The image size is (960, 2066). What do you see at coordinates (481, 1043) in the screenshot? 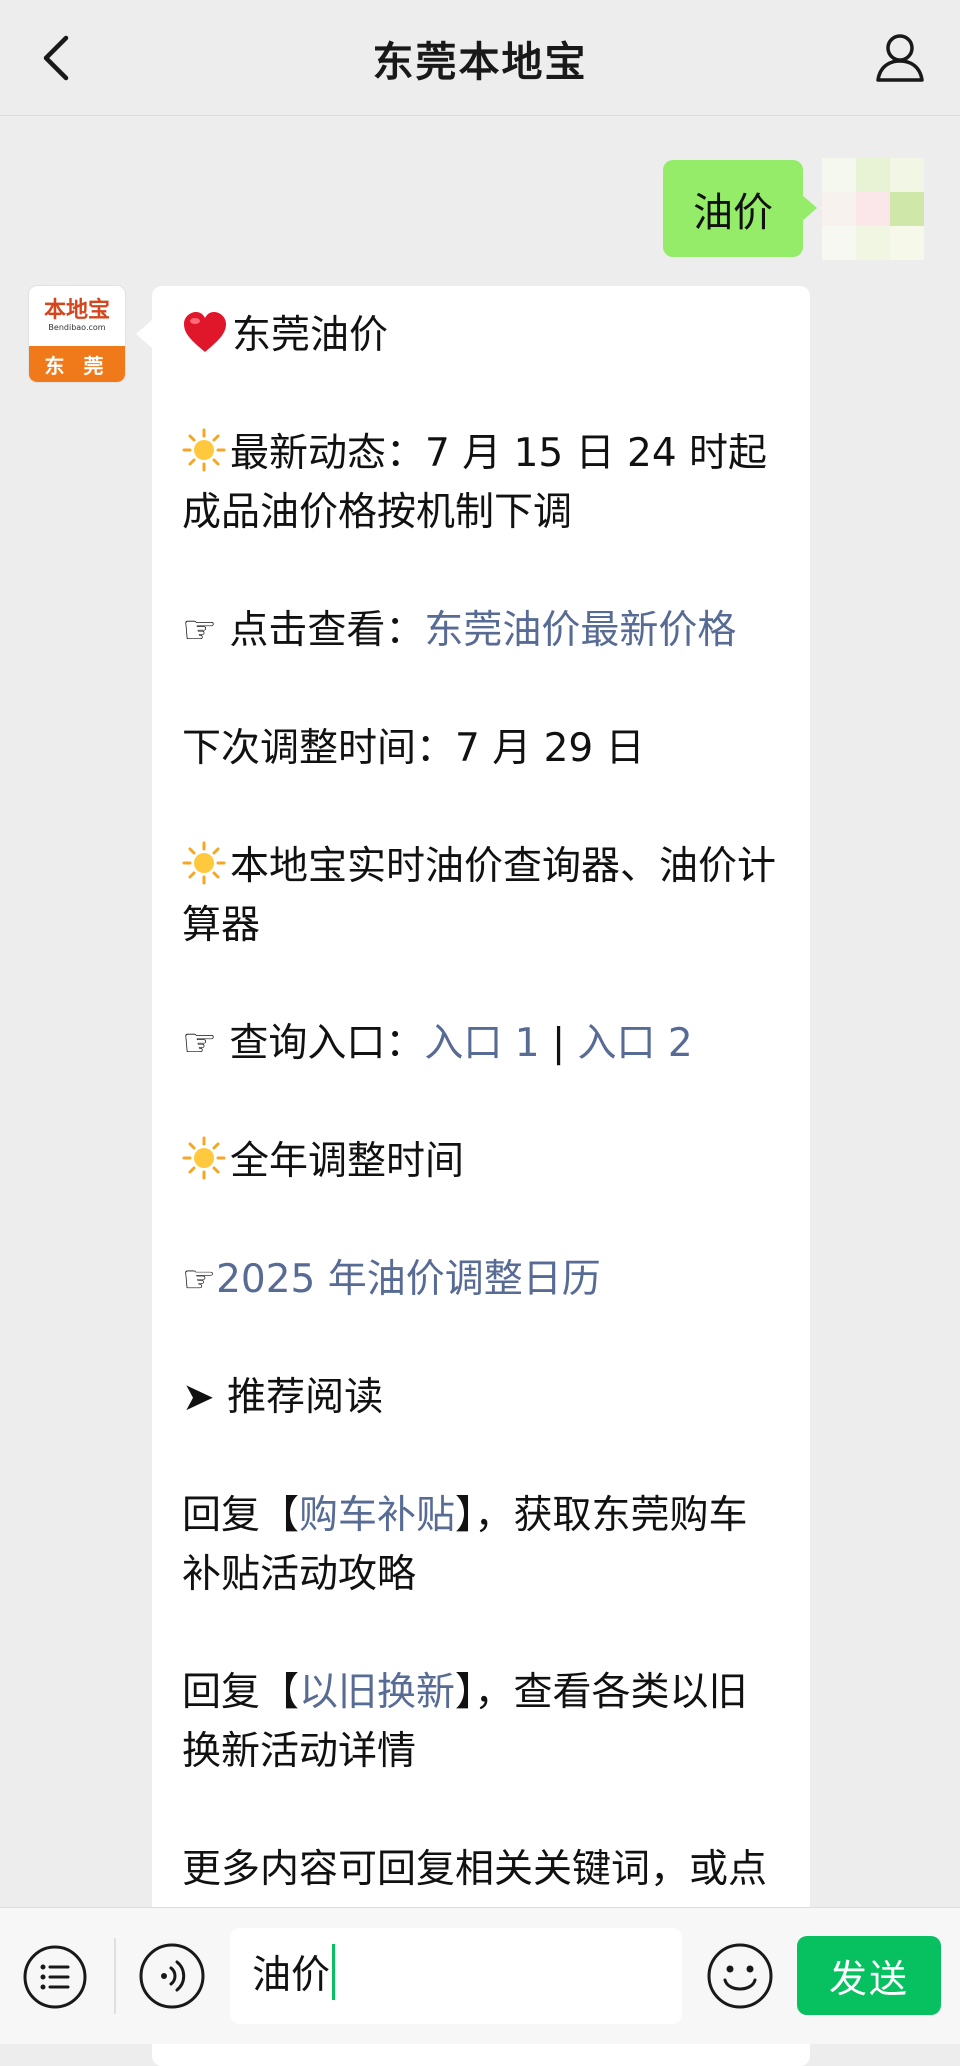
I see `entry-link-1: 入口 1` at bounding box center [481, 1043].